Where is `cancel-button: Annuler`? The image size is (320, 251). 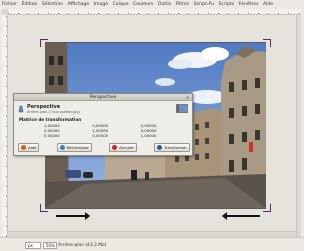 cancel-button: Annuler is located at coordinates (123, 147).